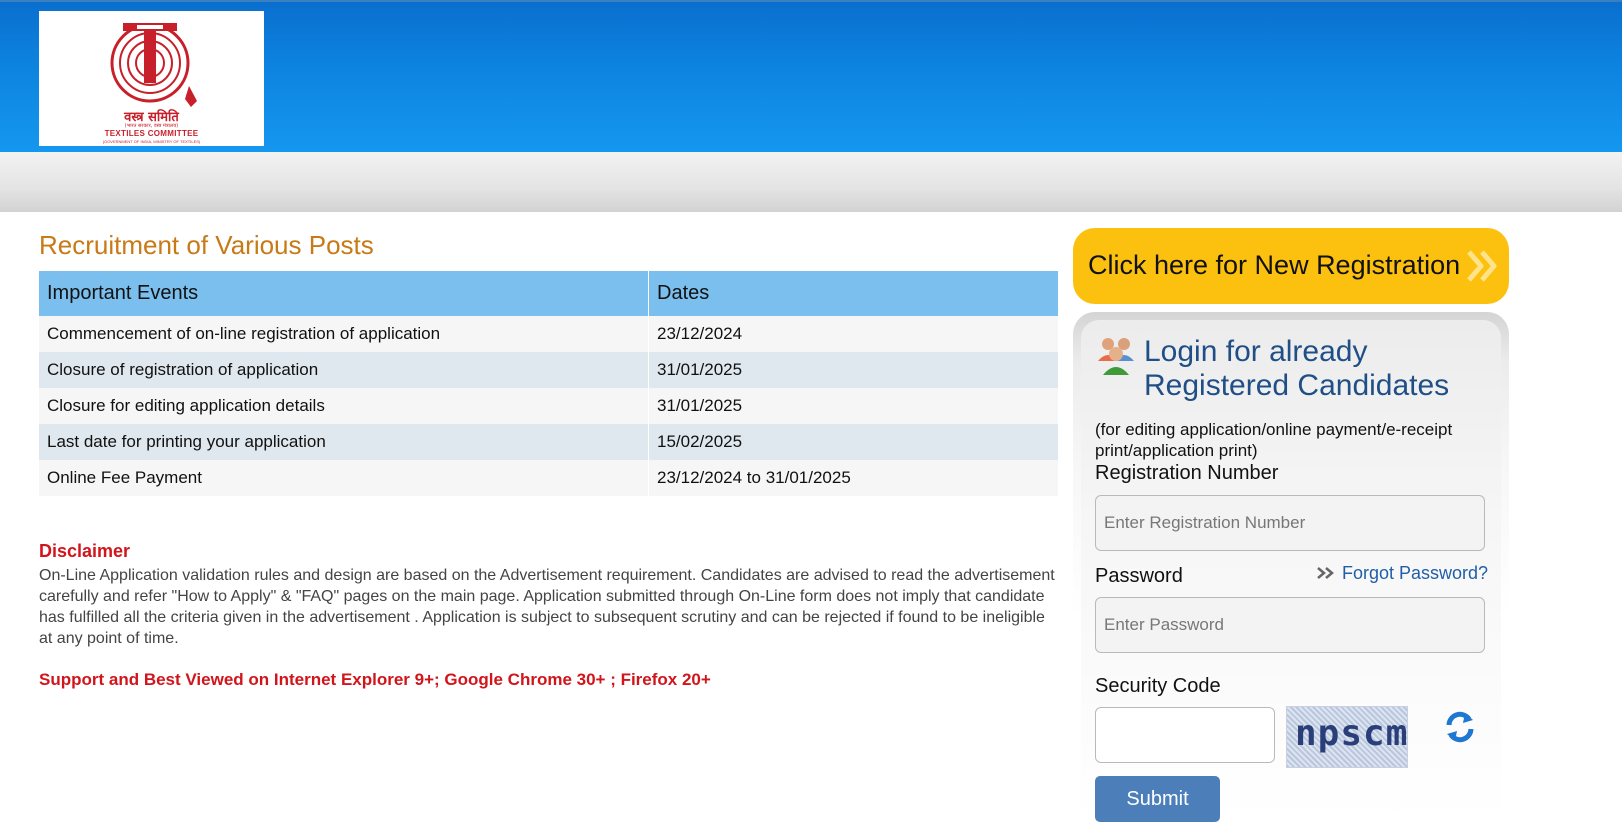 This screenshot has height=824, width=1622. Describe the element at coordinates (853, 442) in the screenshot. I see `date-cell: 15/02/2025` at that location.